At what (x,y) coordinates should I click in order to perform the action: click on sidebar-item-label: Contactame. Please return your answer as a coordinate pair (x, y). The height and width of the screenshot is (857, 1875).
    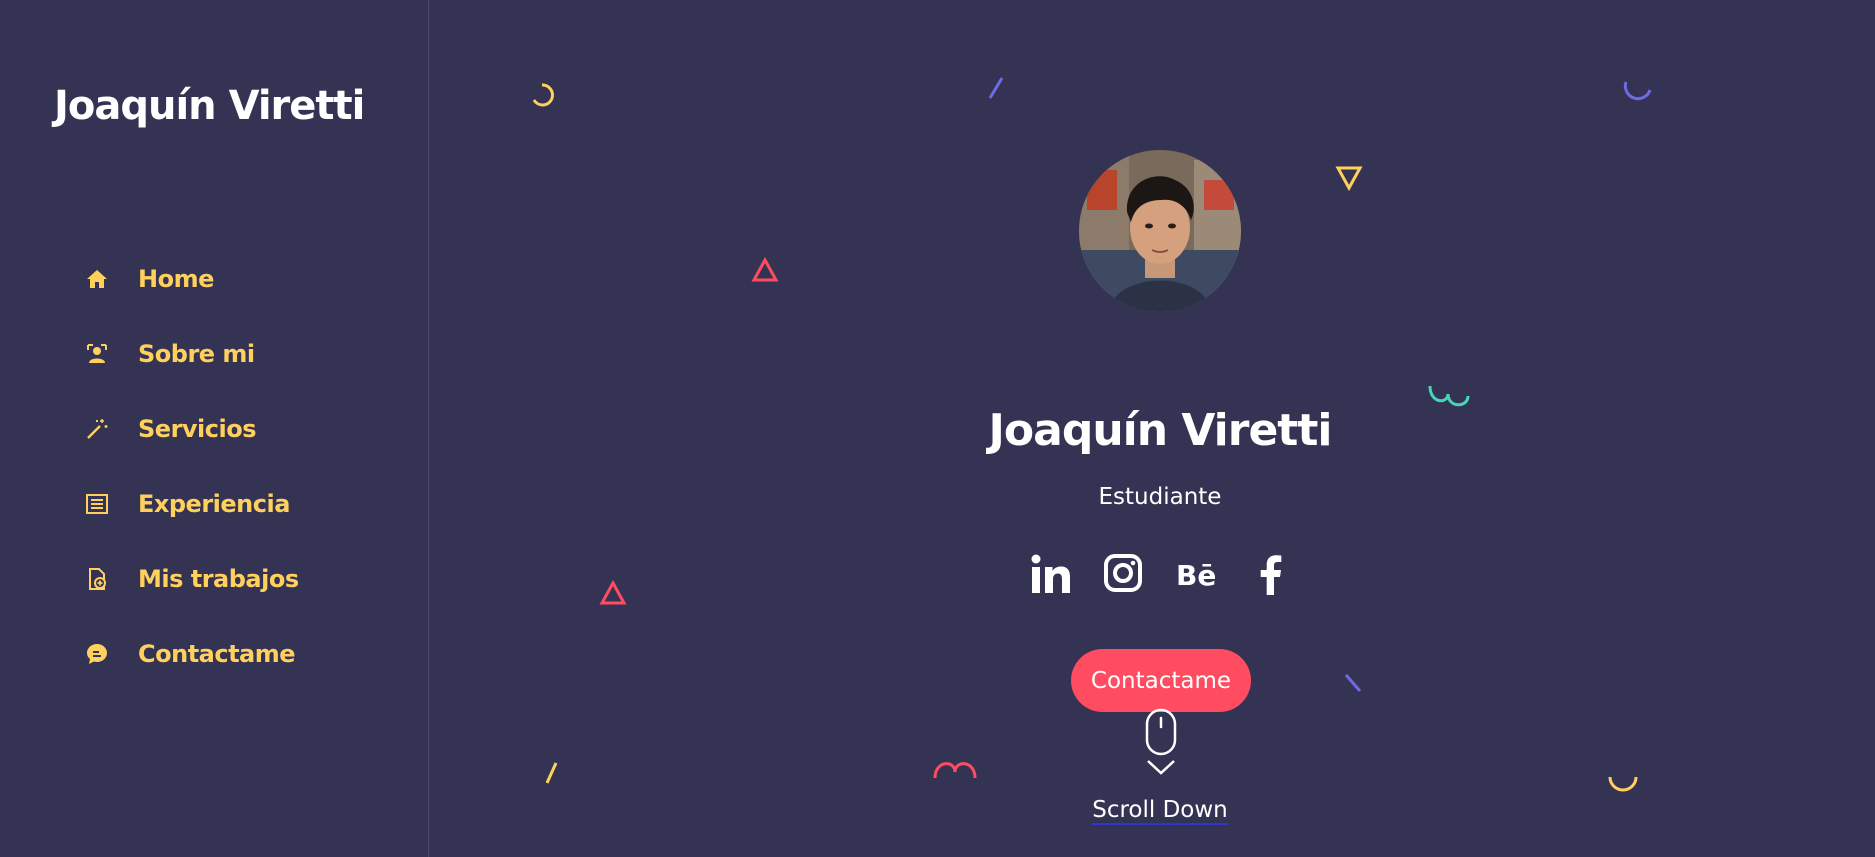
    Looking at the image, I should click on (217, 653).